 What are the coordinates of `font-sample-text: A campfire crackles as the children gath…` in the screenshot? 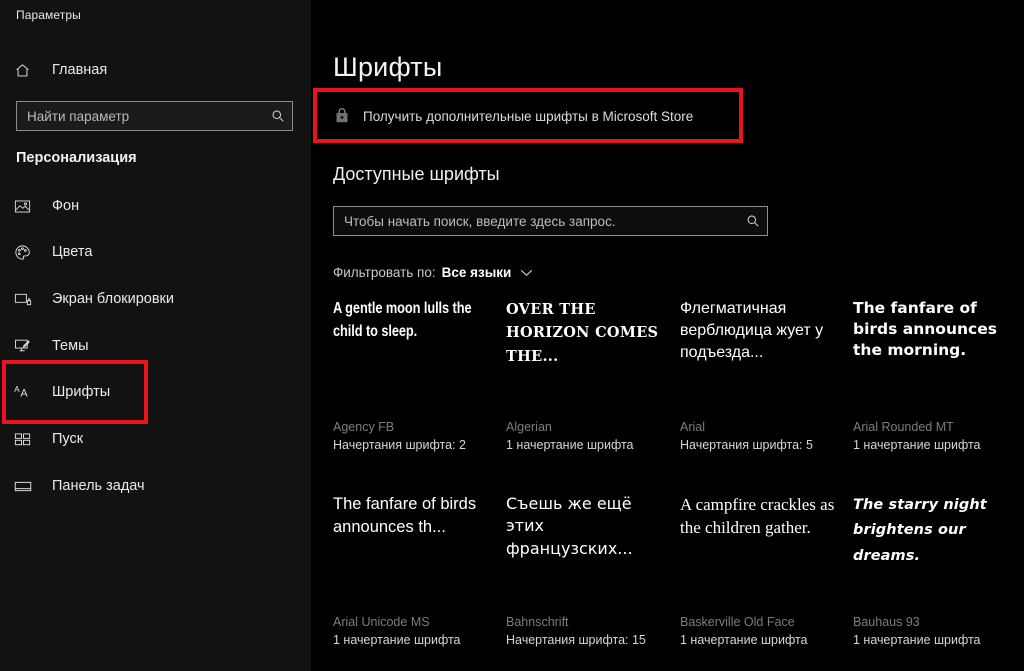 It's located at (757, 516).